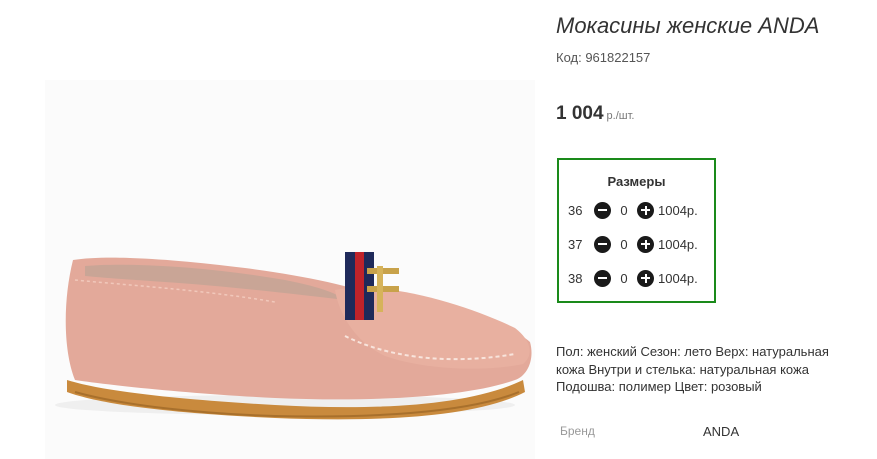 This screenshot has height=459, width=877. What do you see at coordinates (636, 181) in the screenshot?
I see `sizes-title: Размеры` at bounding box center [636, 181].